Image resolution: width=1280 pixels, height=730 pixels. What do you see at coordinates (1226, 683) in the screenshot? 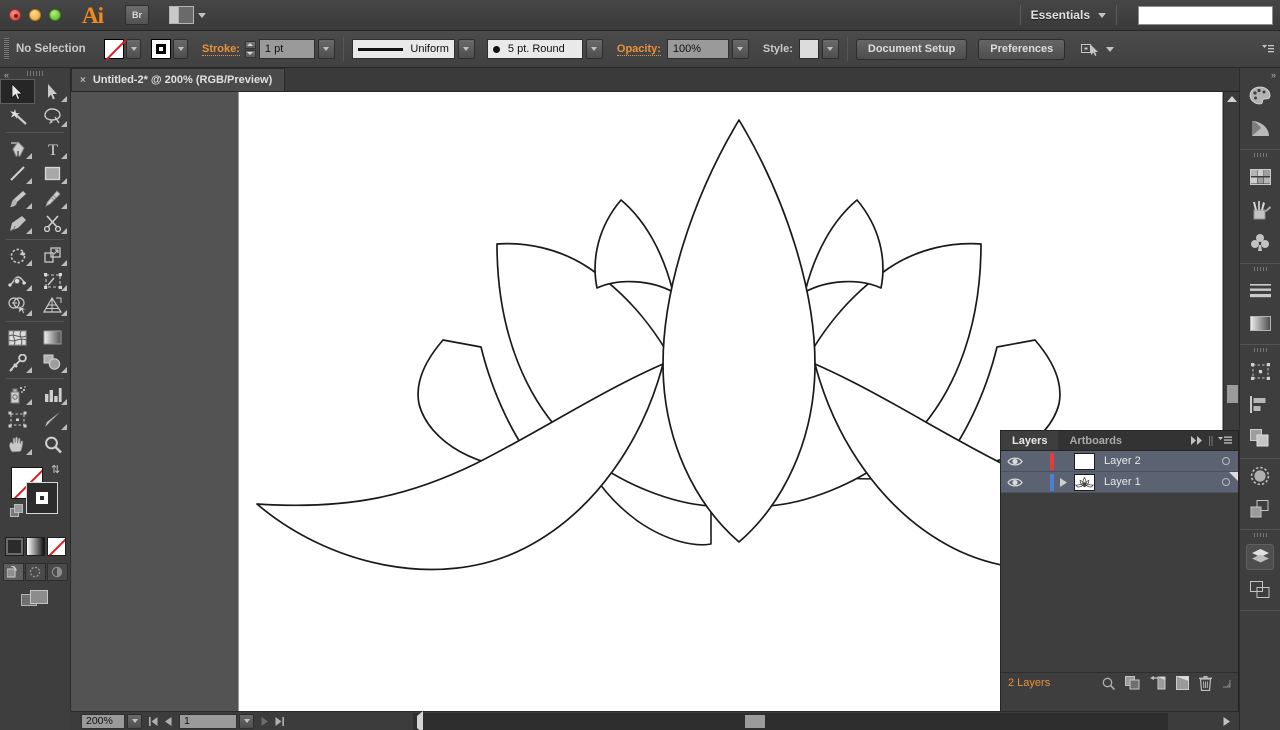
I see `panel-resize-grip` at bounding box center [1226, 683].